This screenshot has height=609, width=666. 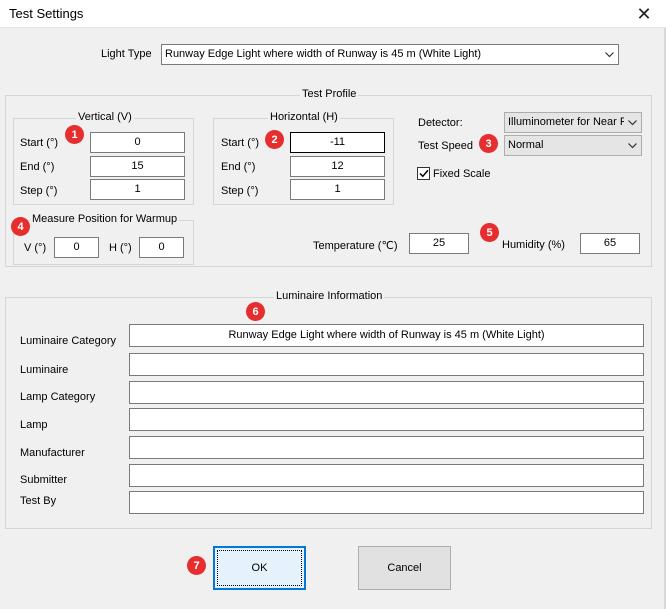 I want to click on temperature-input: 25, so click(x=439, y=243).